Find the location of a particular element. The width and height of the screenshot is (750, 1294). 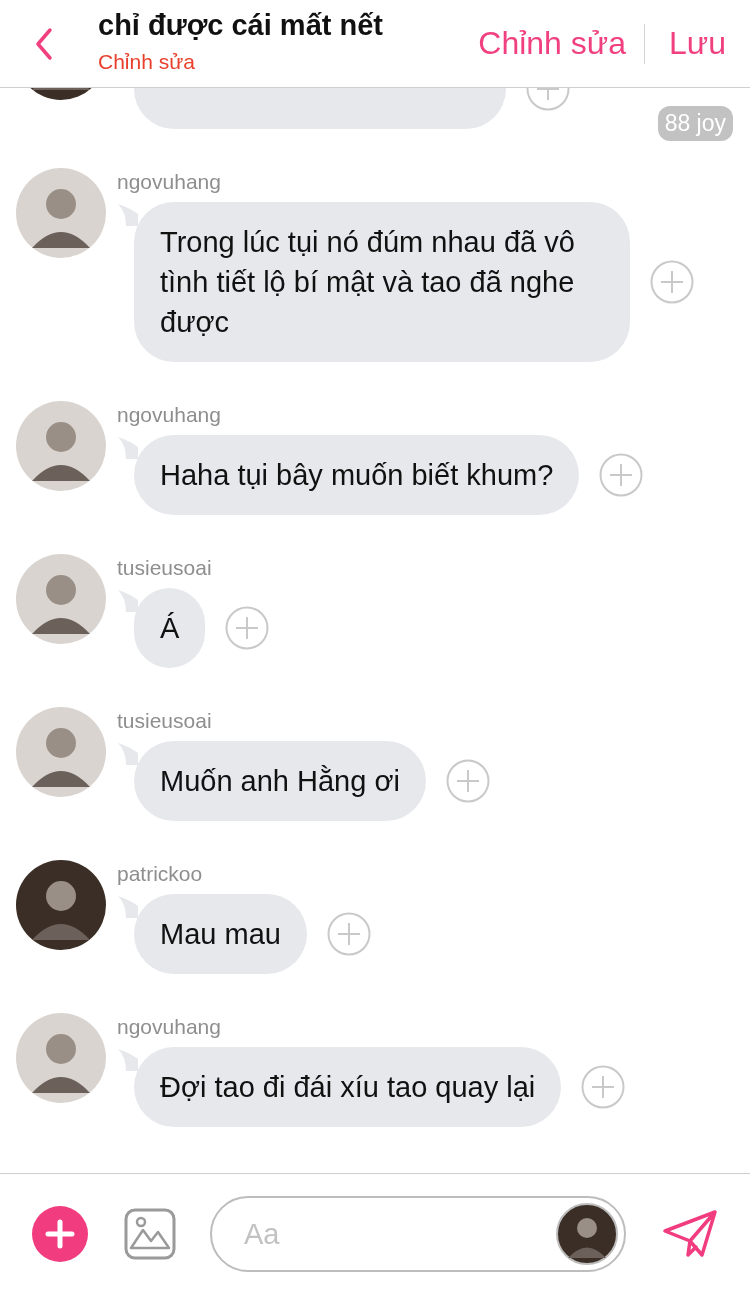

header-action-link: Chỉnh sửa is located at coordinates (552, 43).